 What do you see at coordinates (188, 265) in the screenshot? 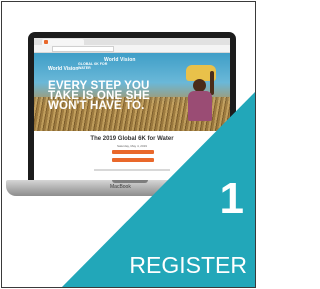
I see `step-label: REGISTER` at bounding box center [188, 265].